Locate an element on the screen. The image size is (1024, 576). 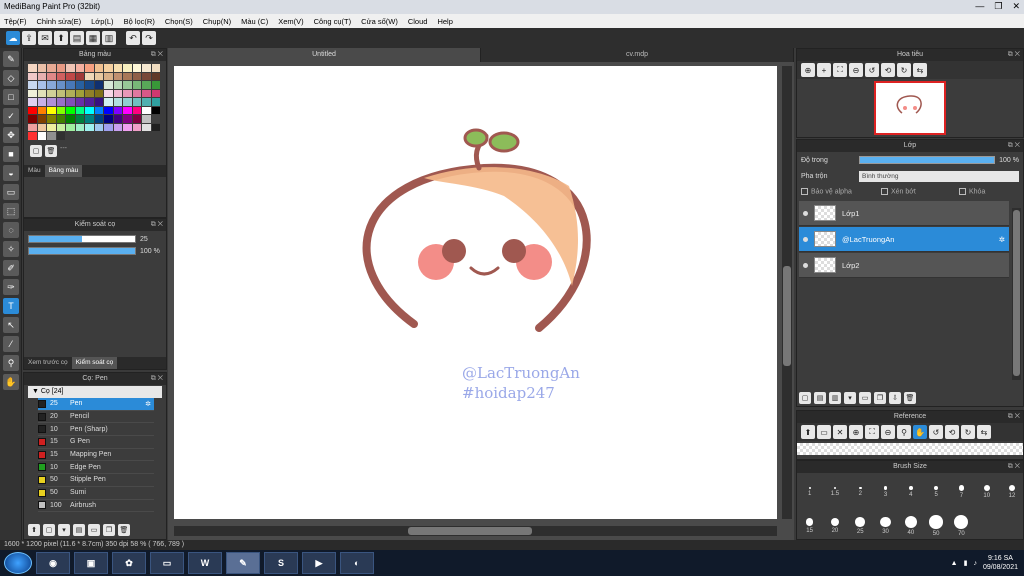
cloud-icon: ☁ is located at coordinates (13, 38).